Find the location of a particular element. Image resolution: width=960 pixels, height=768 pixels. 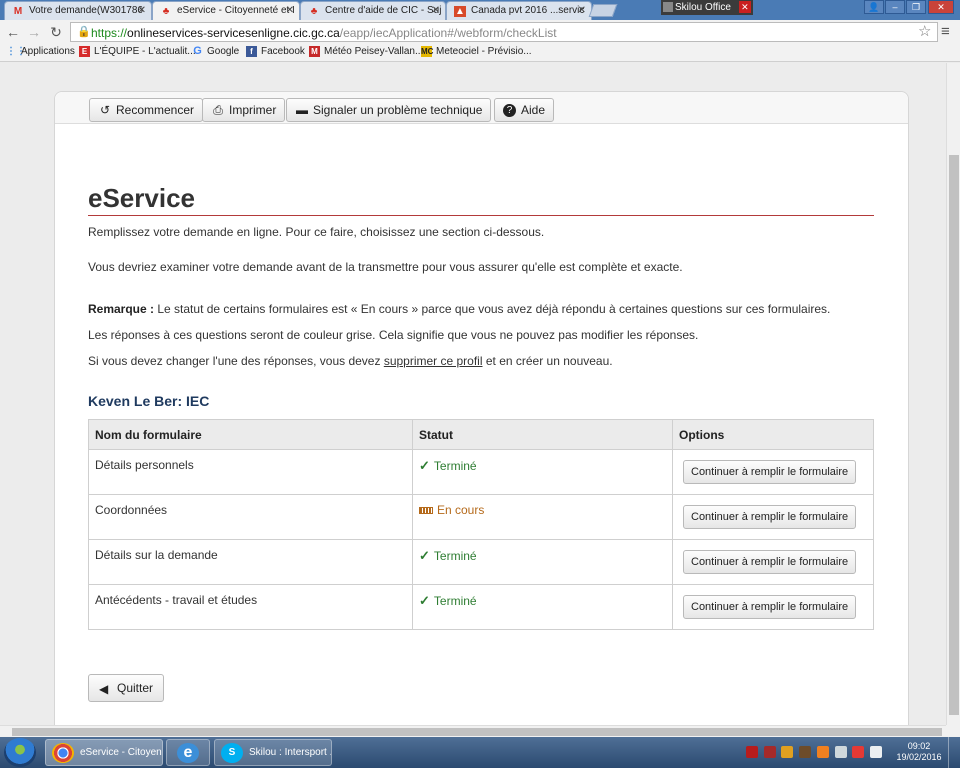

clock: 09:02 19/02/2016 is located at coordinates (919, 752).